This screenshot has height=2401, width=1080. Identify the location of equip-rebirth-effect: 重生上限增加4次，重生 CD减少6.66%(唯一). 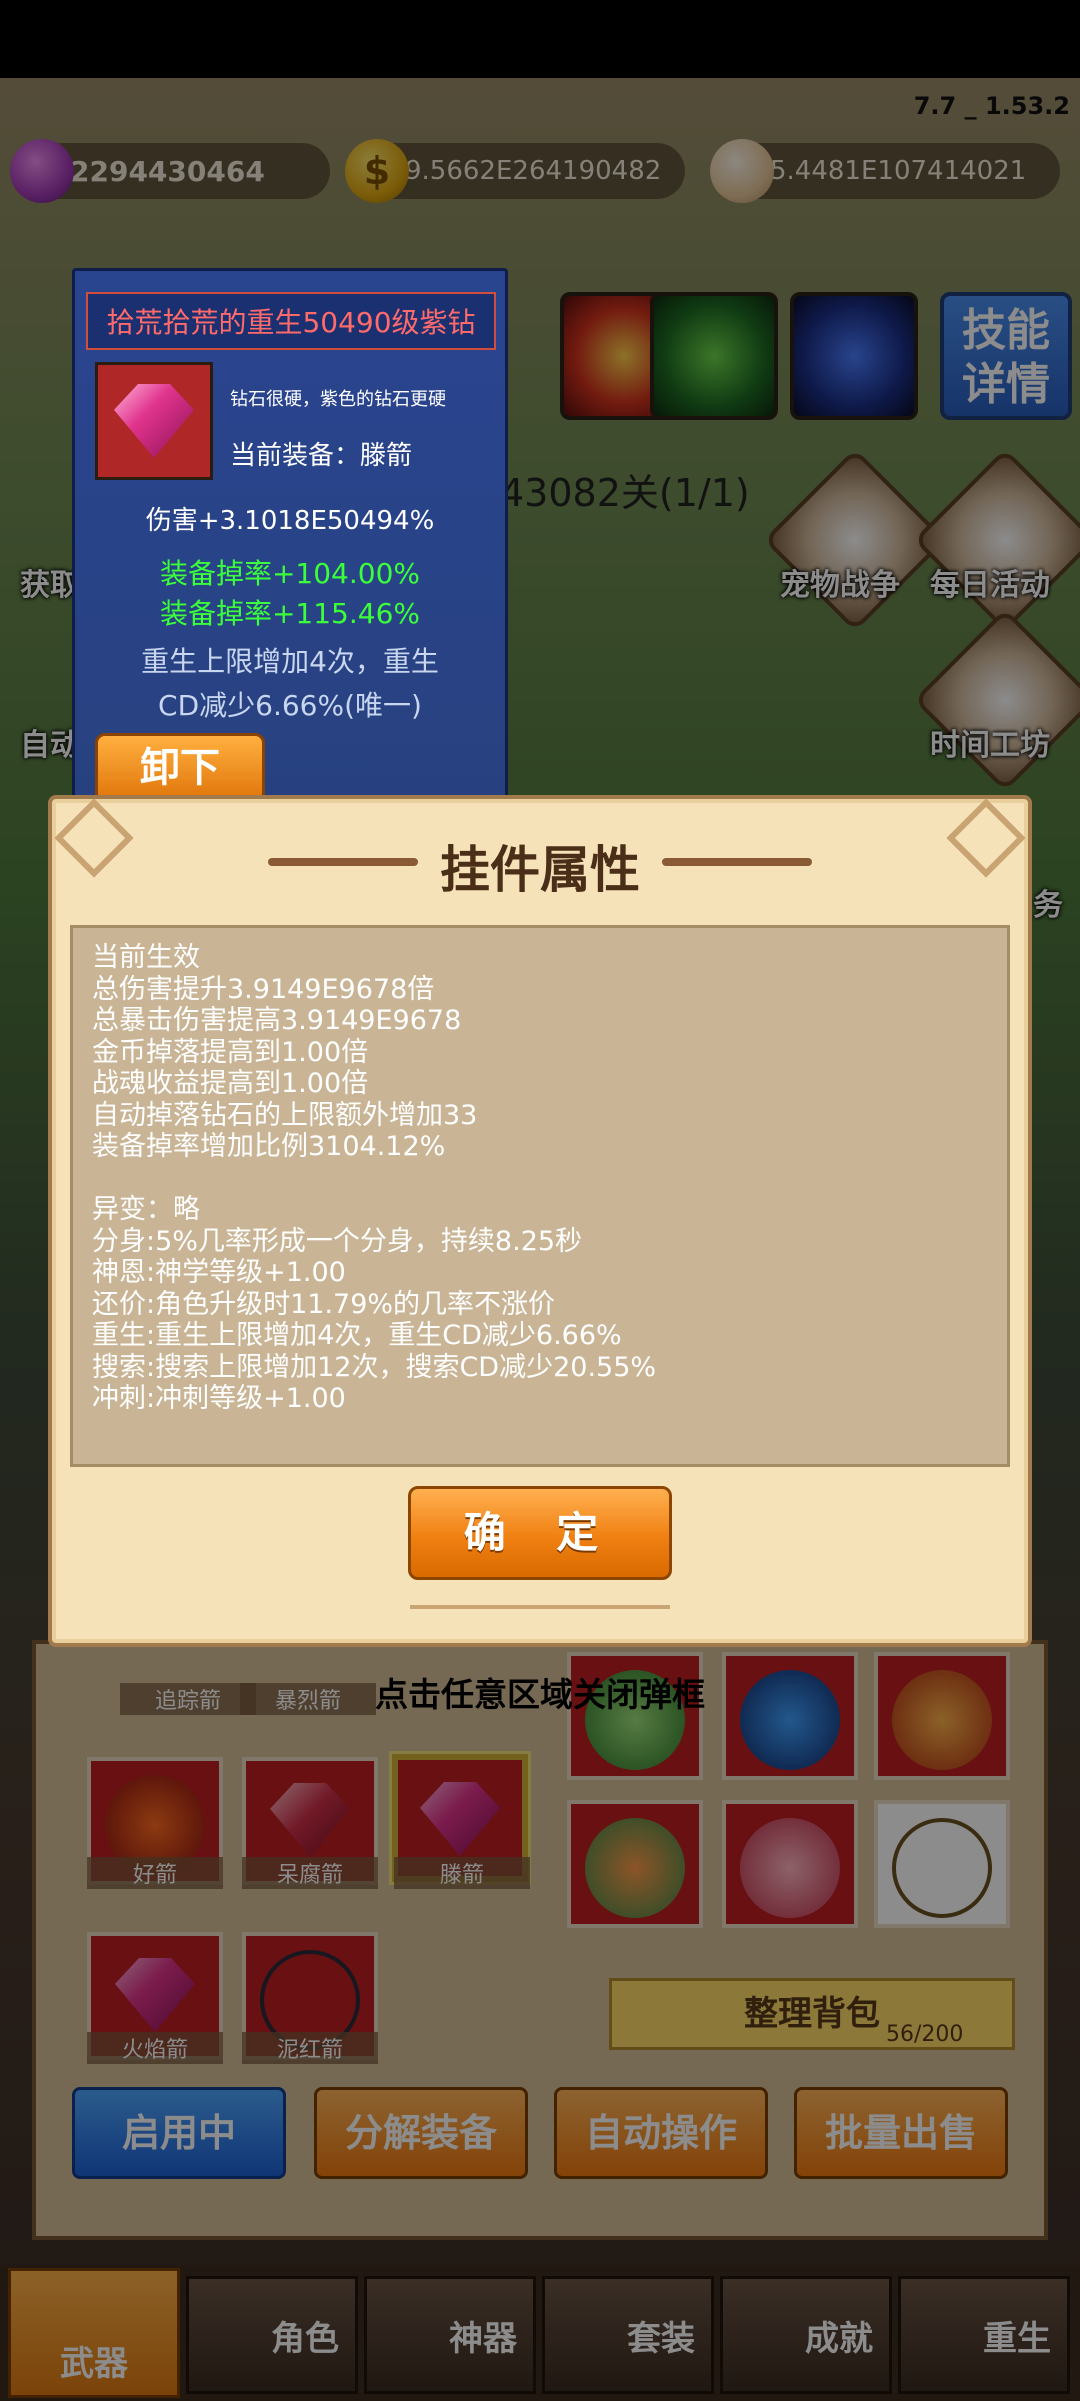
(290, 683).